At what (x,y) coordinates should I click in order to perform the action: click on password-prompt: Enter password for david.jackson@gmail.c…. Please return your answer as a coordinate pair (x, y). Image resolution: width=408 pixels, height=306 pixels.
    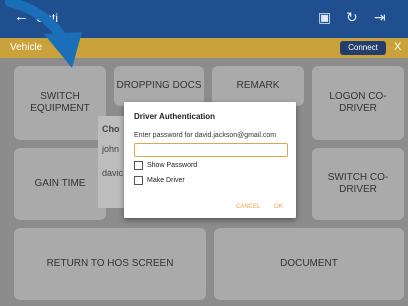
    Looking at the image, I should click on (205, 135).